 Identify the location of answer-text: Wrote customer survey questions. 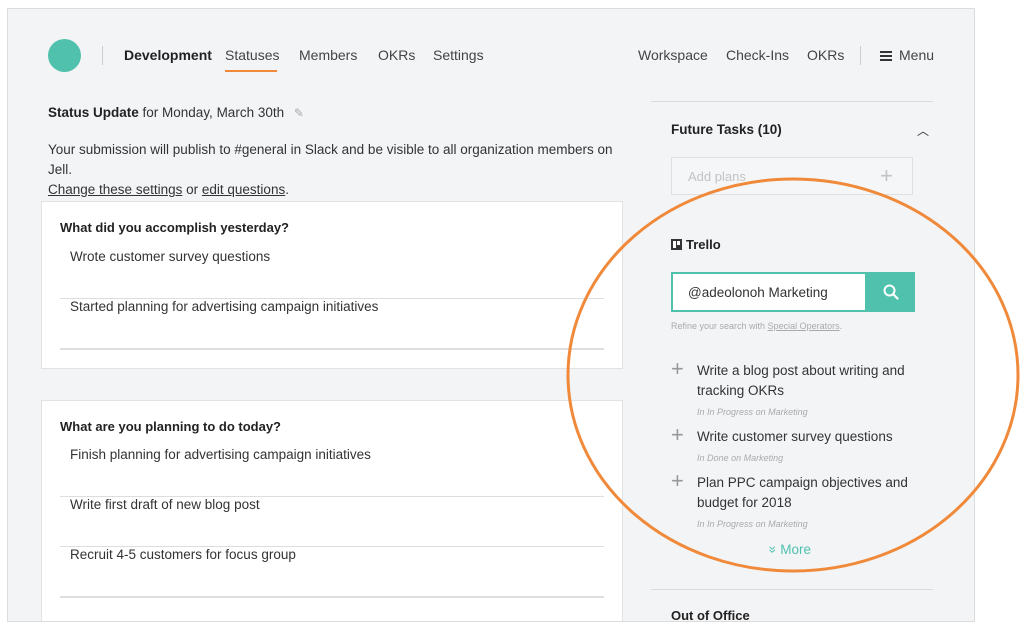
(170, 256).